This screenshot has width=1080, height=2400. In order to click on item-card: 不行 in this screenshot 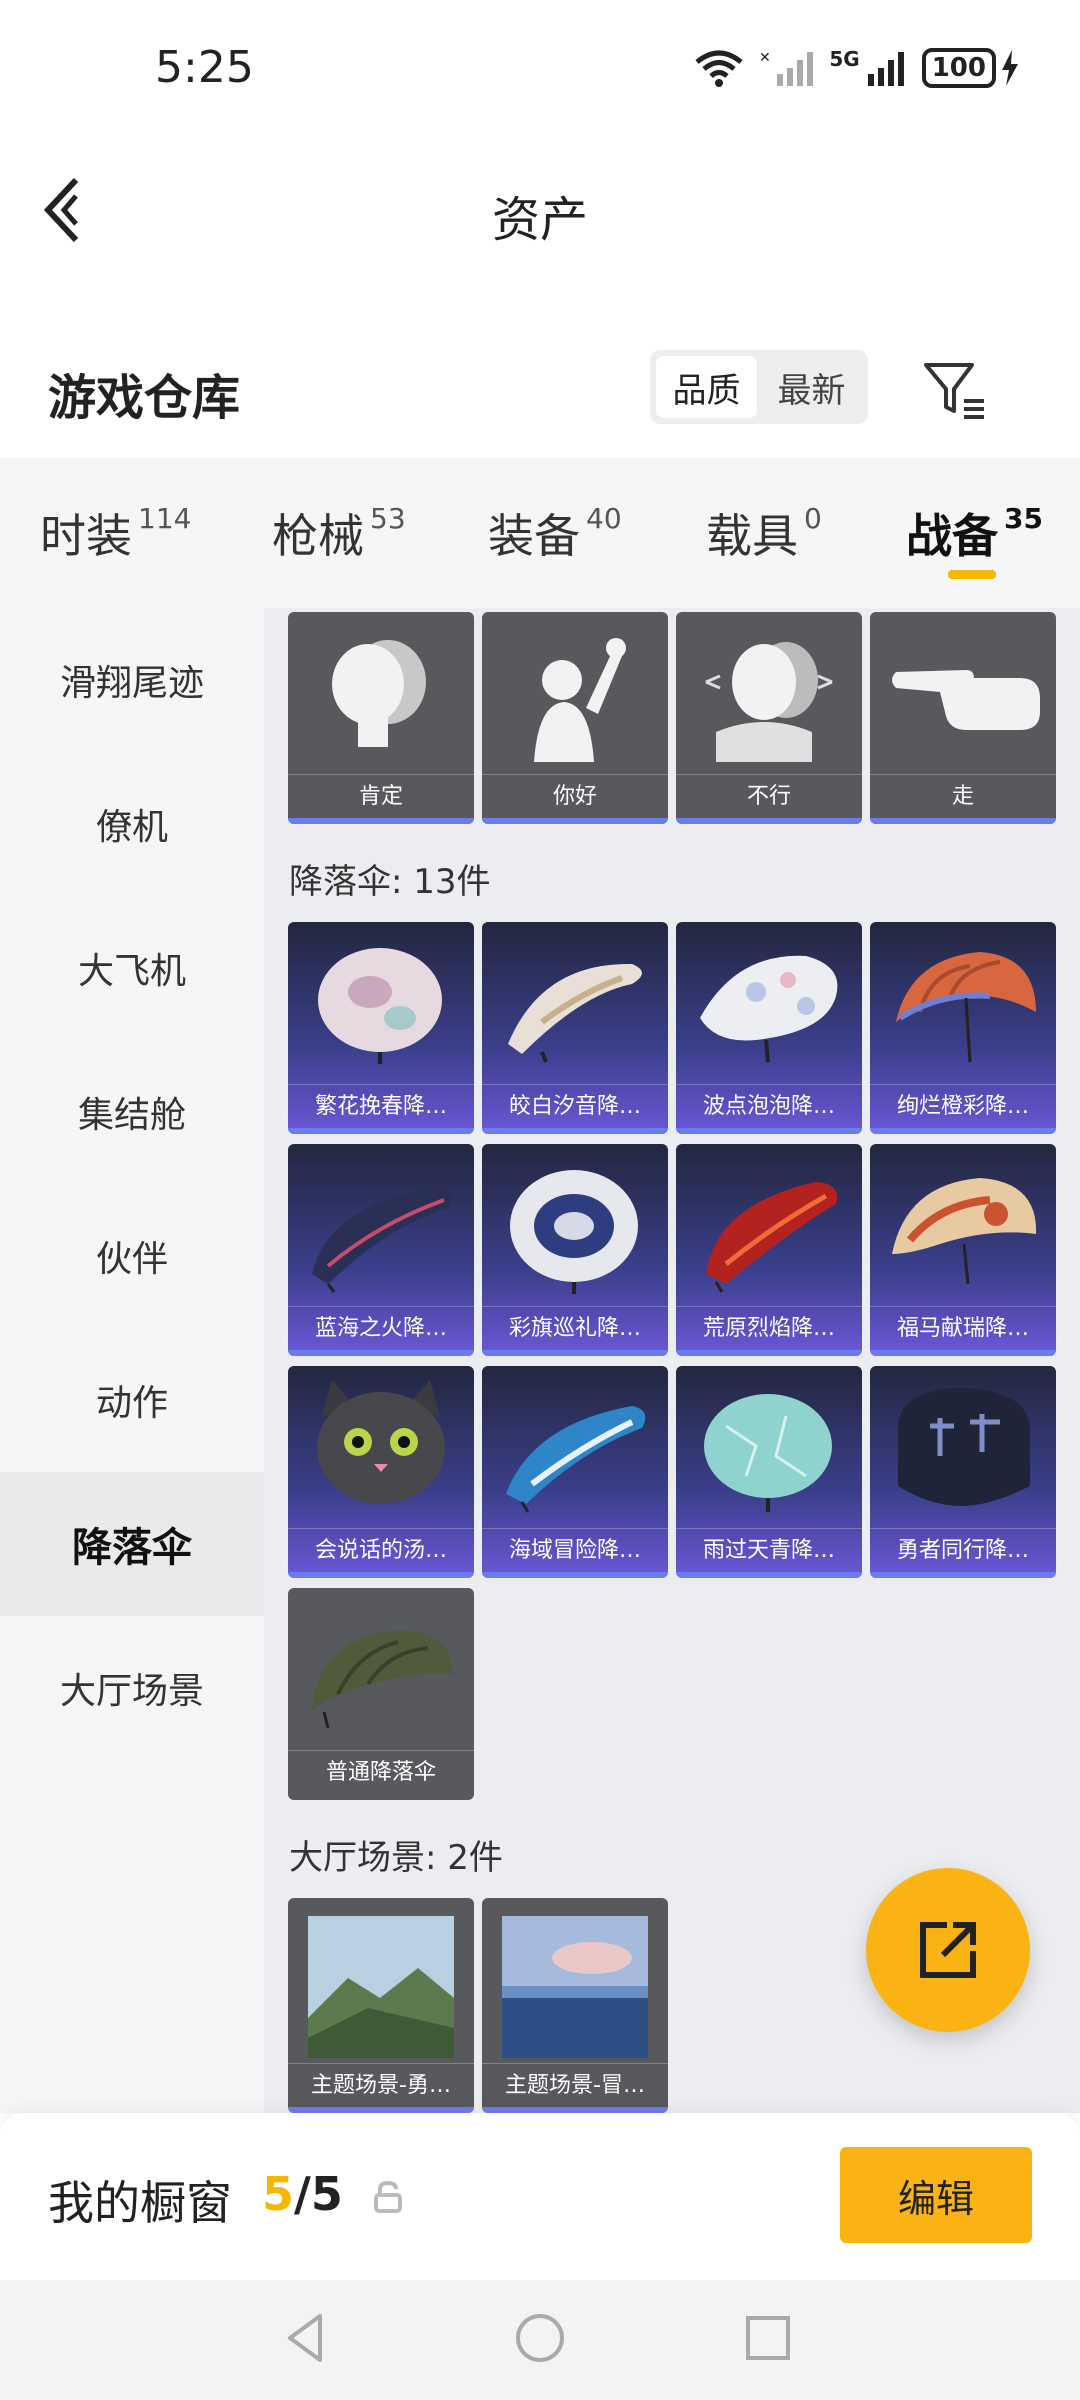, I will do `click(769, 718)`.